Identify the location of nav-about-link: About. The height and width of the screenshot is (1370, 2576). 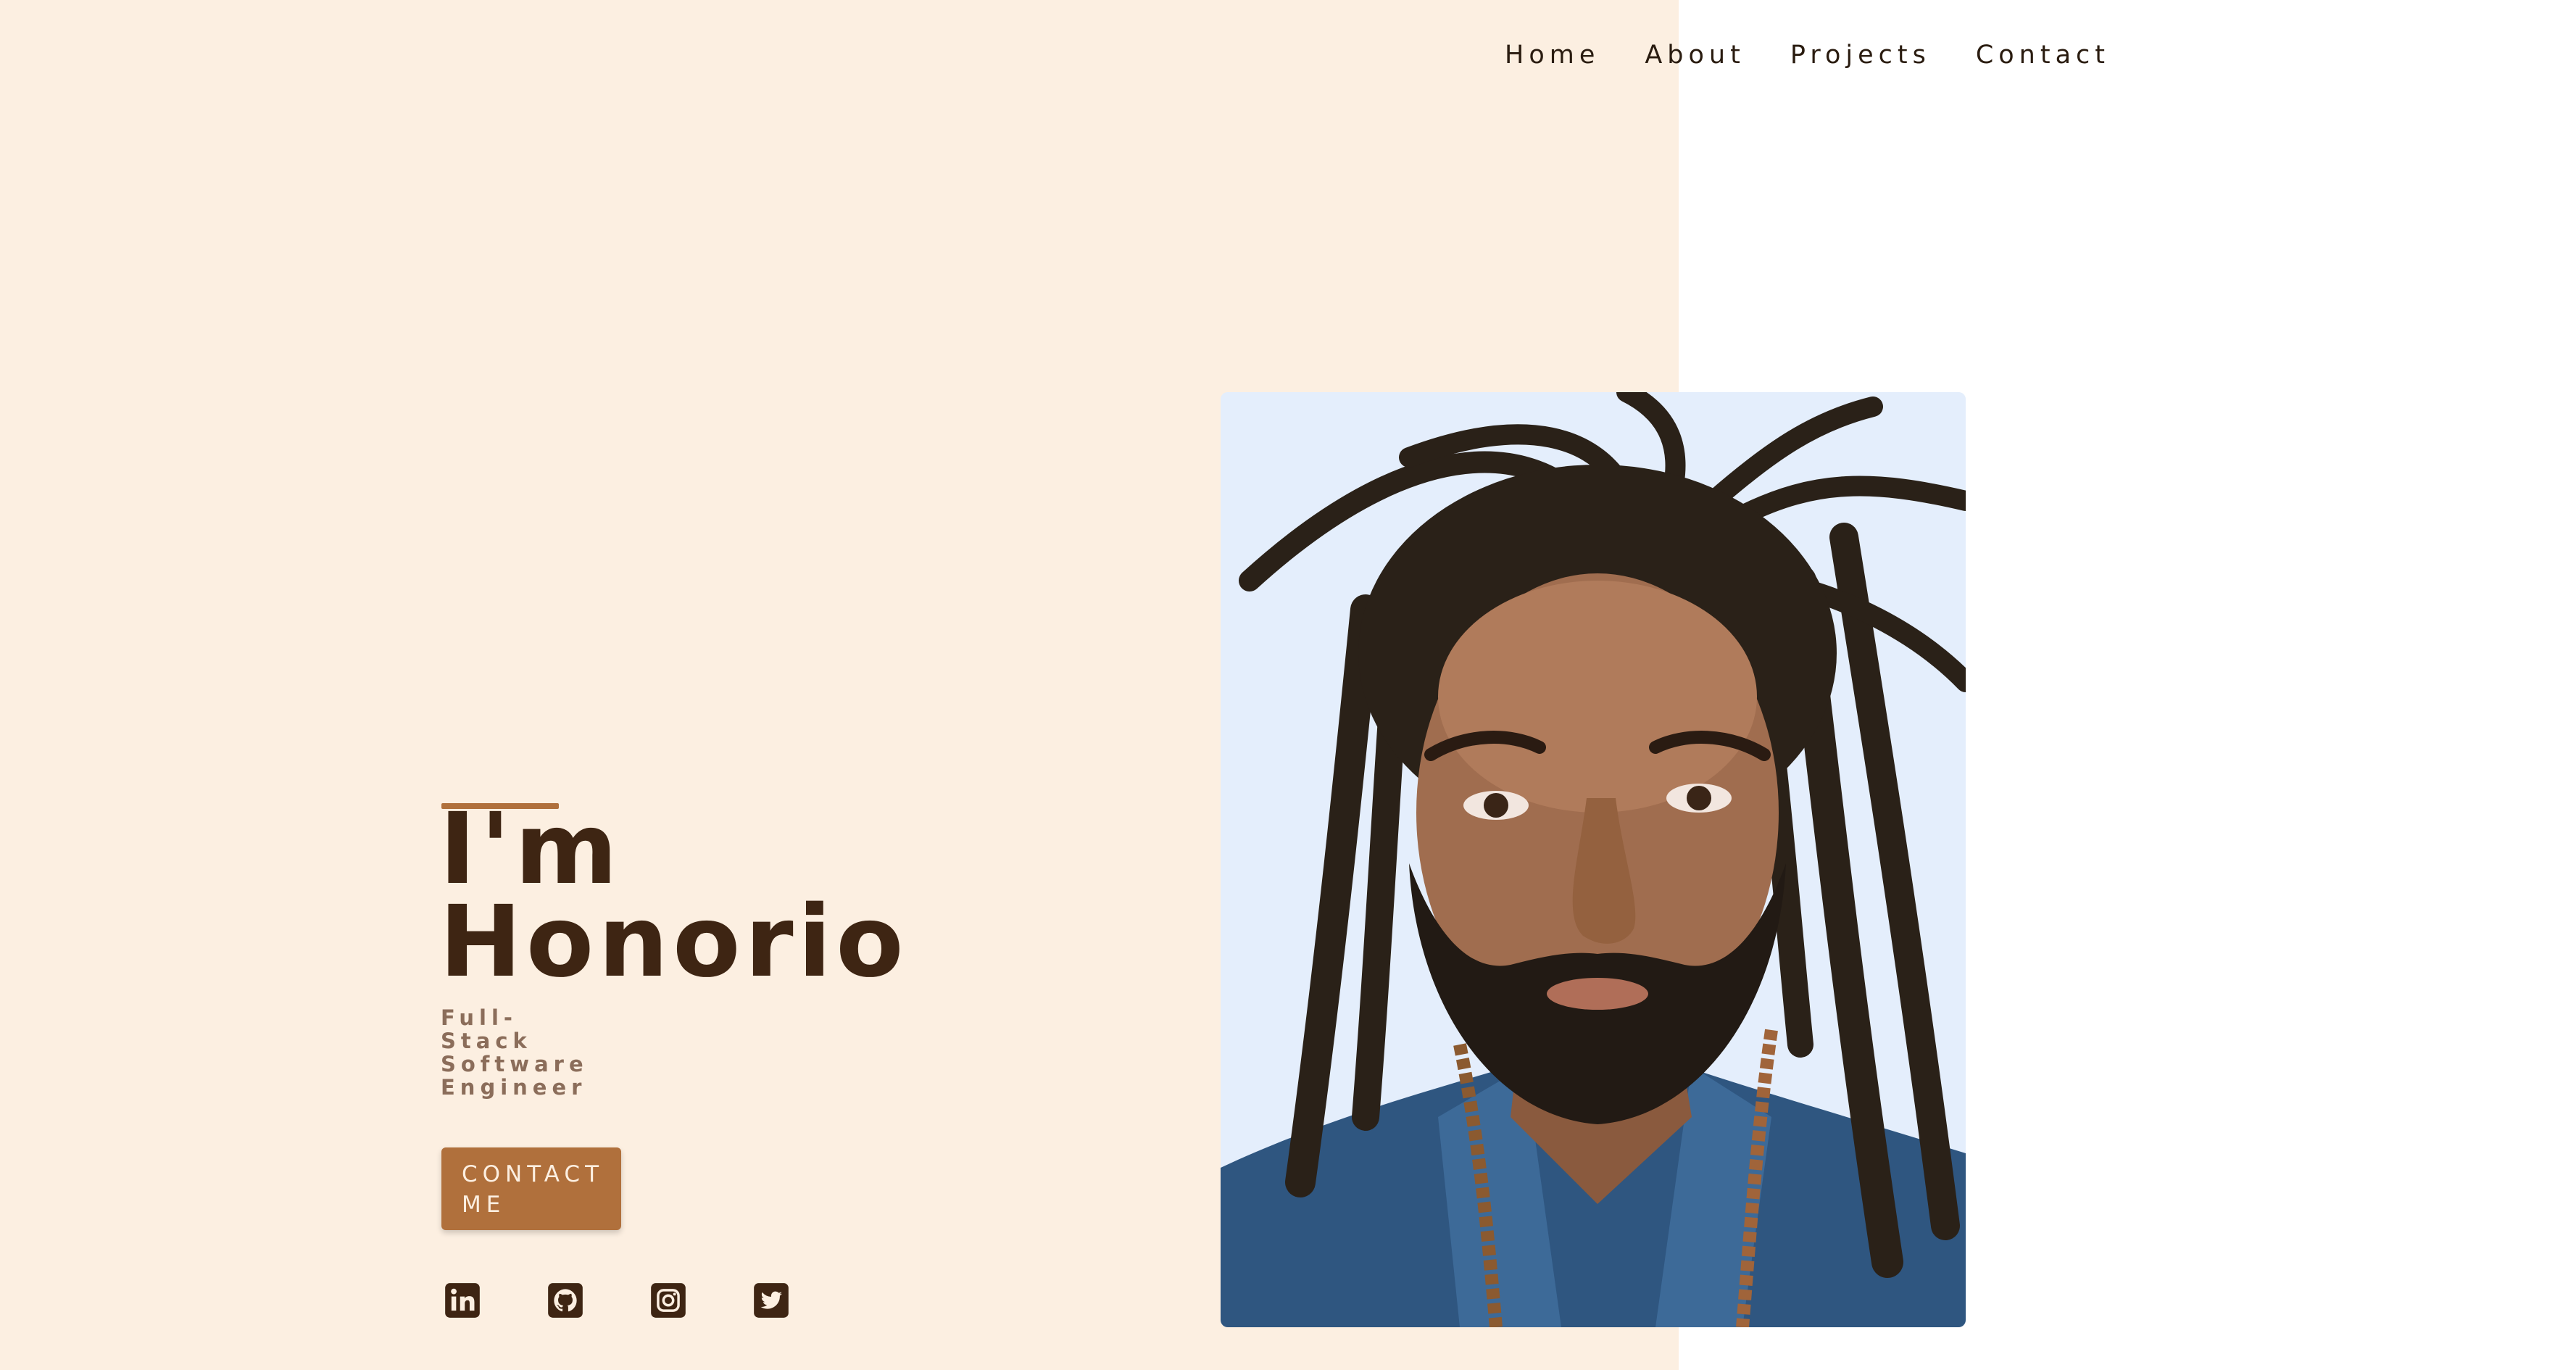
(1695, 55).